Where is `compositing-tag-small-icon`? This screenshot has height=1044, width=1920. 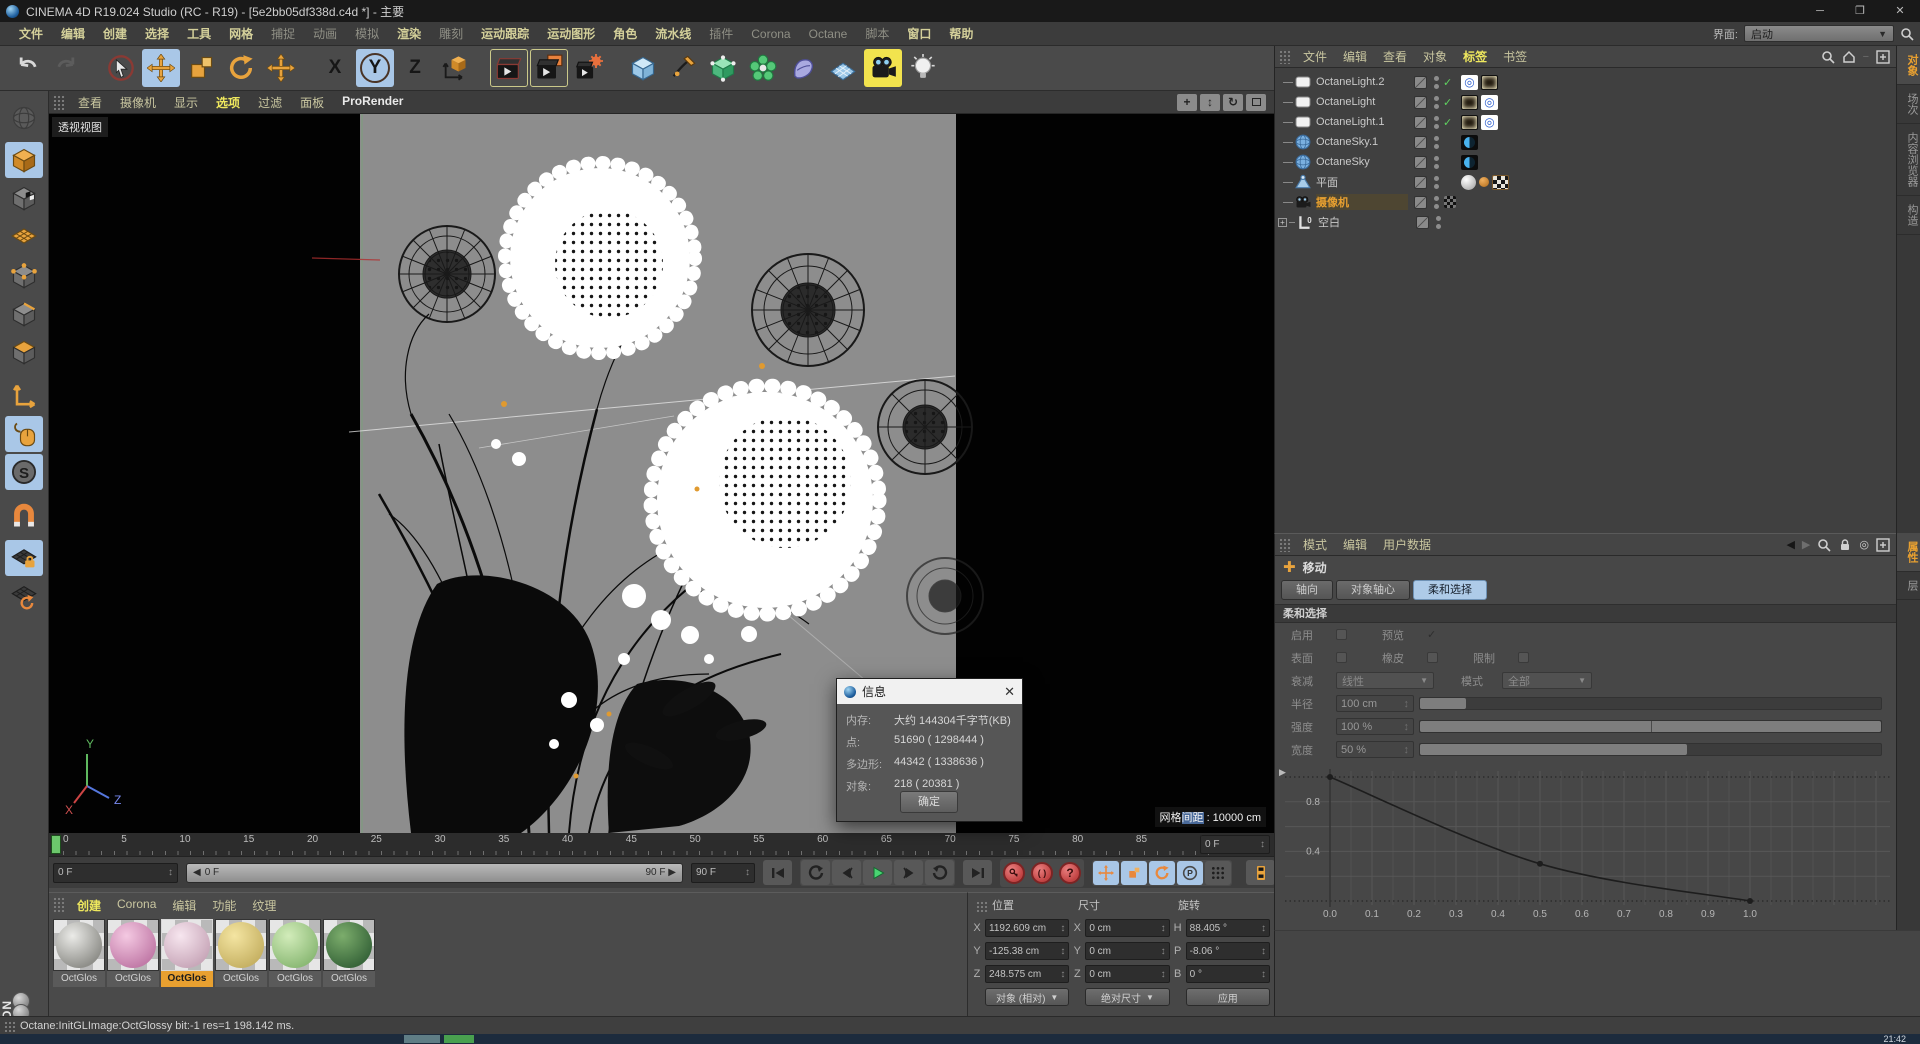 compositing-tag-small-icon is located at coordinates (1450, 202).